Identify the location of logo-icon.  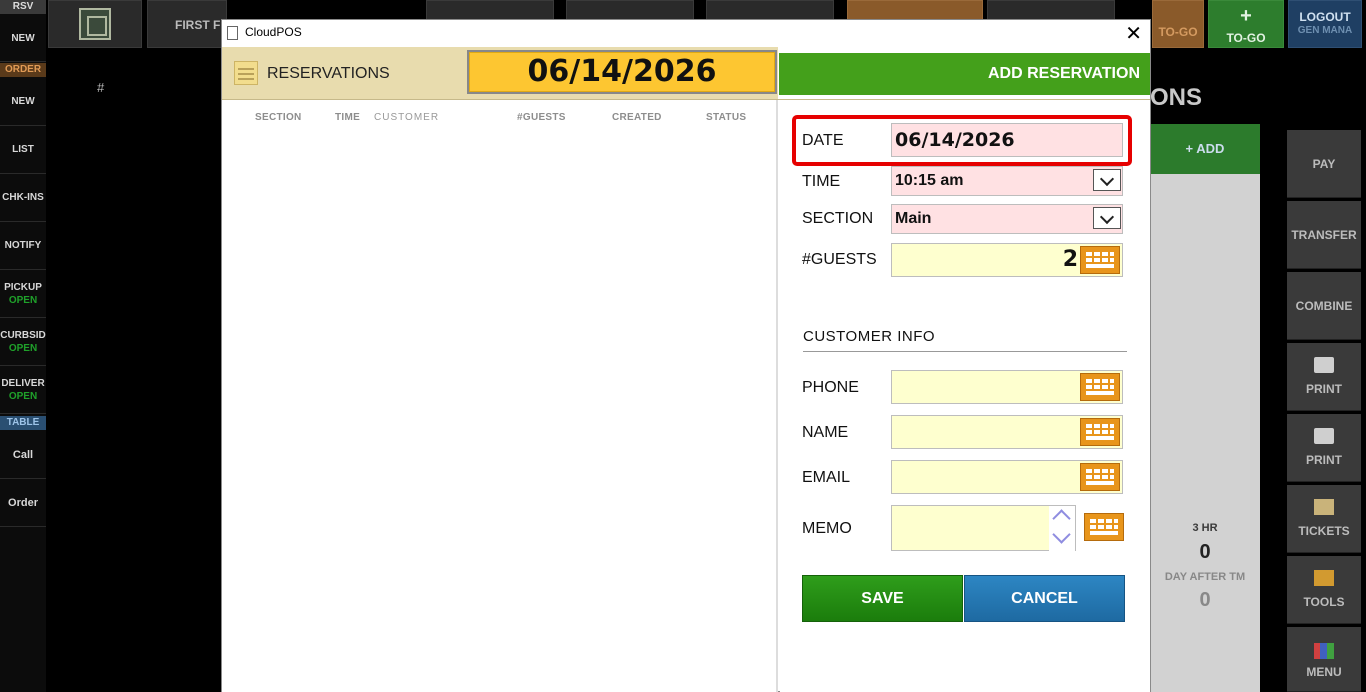
(95, 24).